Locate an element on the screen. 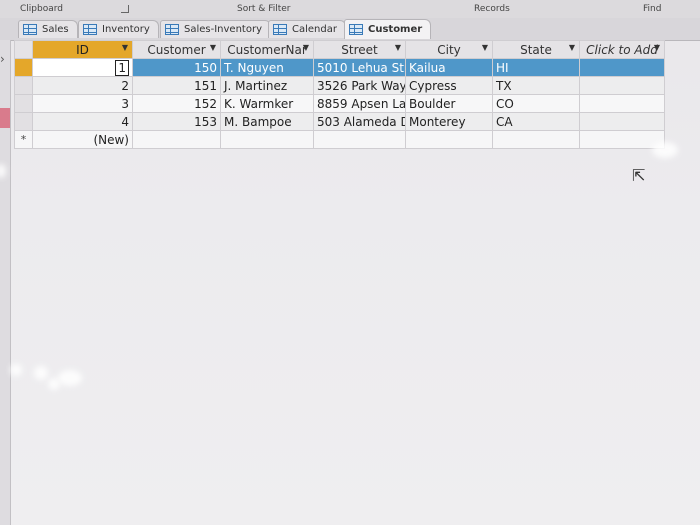 The width and height of the screenshot is (700, 525). cell-customer: 150 is located at coordinates (176, 67).